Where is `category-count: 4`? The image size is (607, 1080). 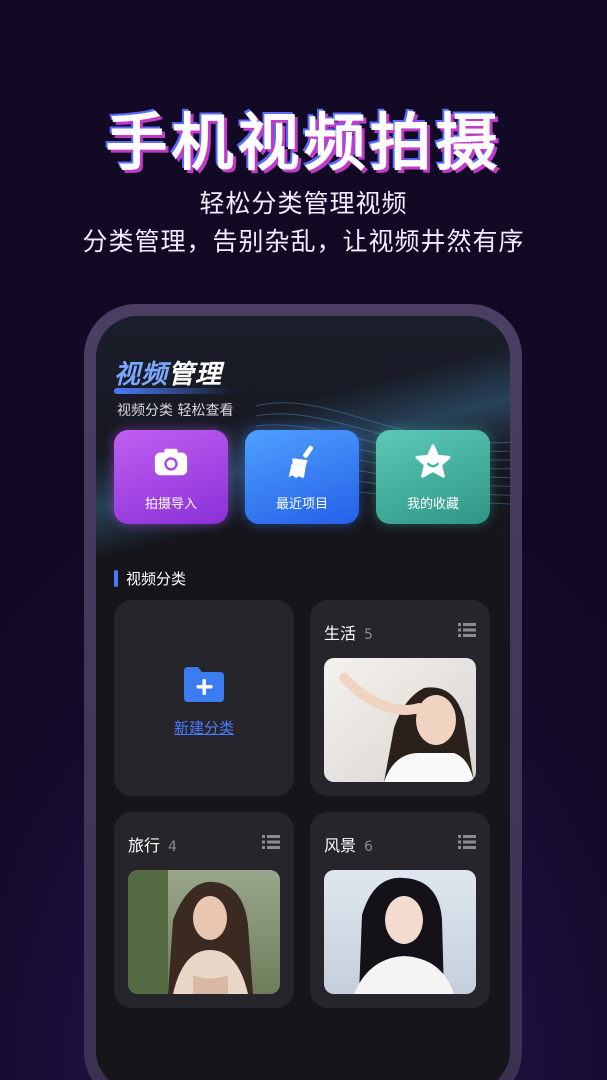
category-count: 4 is located at coordinates (172, 847).